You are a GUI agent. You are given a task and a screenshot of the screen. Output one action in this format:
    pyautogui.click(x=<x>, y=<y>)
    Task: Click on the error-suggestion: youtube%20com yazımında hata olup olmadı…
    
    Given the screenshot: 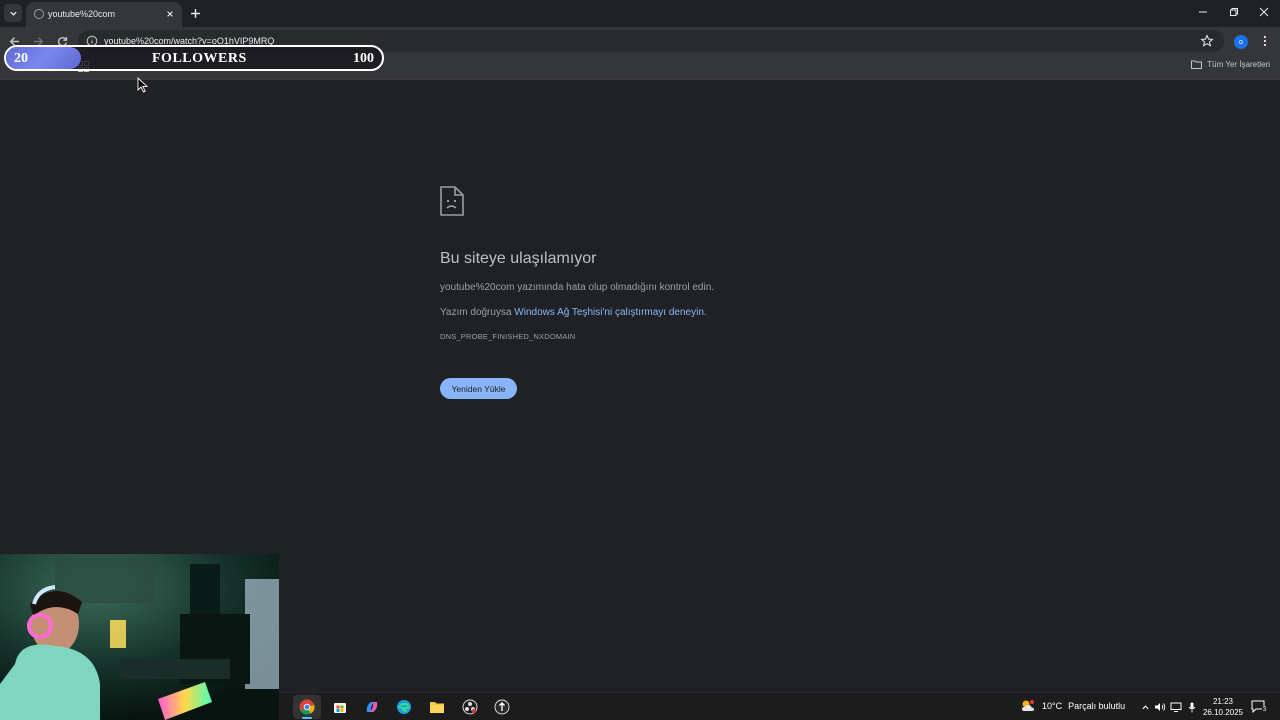 What is the action you would take?
    pyautogui.click(x=577, y=287)
    